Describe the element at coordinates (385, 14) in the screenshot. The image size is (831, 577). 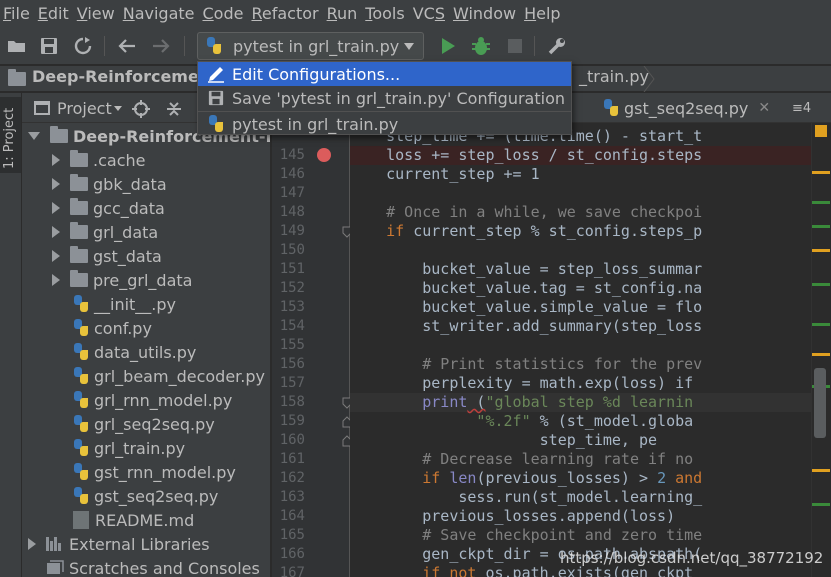
I see `menu-tools: Tools` at that location.